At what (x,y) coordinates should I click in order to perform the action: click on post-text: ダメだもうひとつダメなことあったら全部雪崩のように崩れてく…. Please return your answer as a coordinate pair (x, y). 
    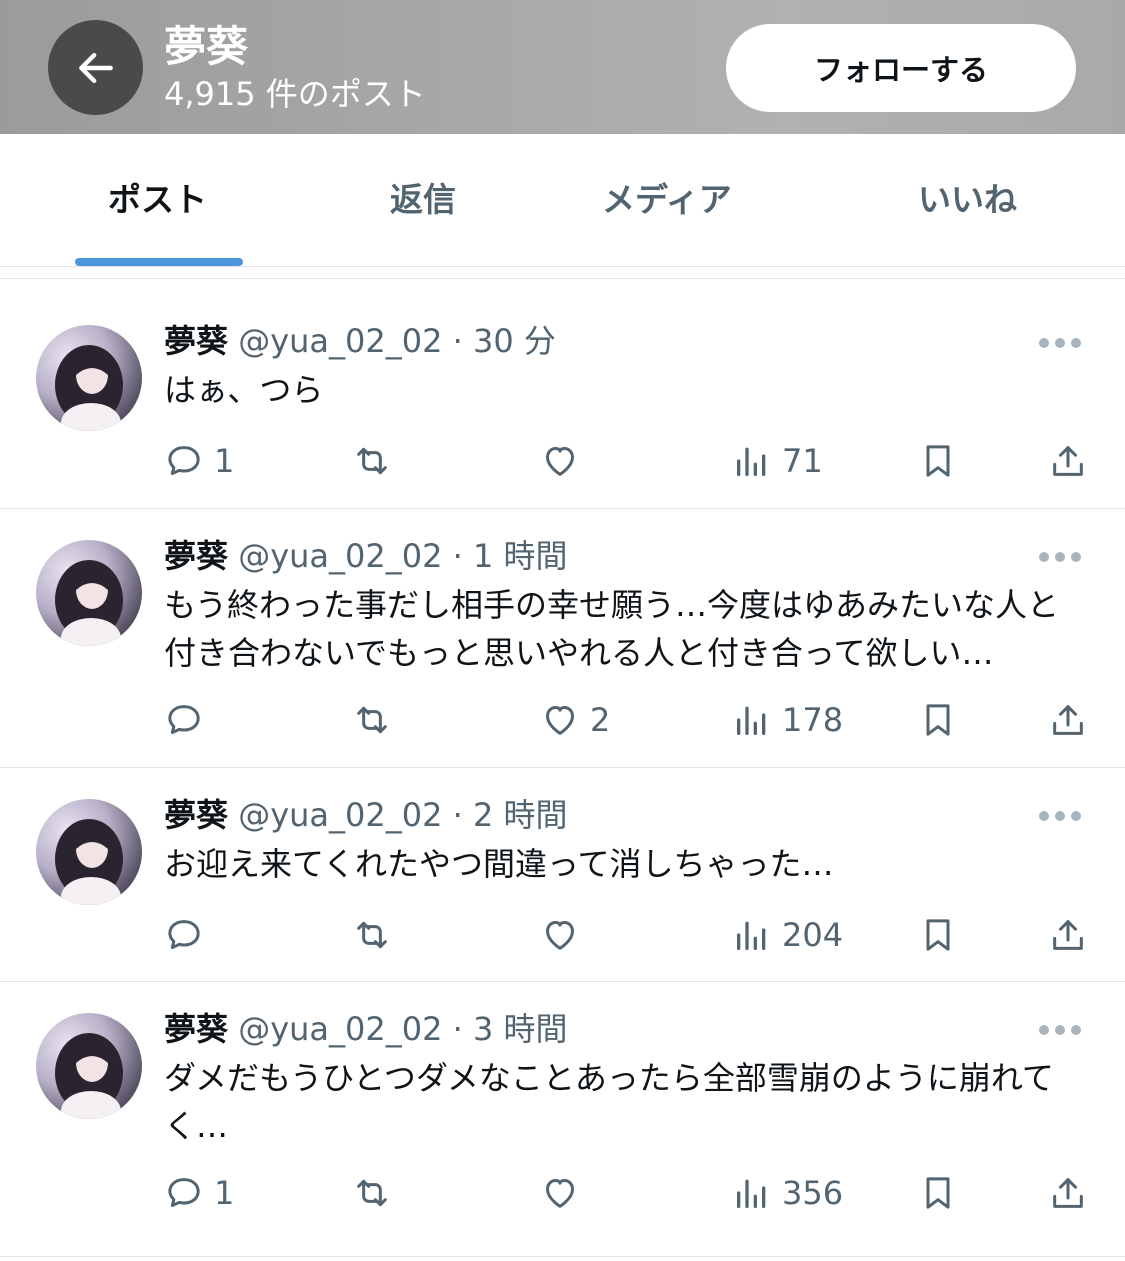
    Looking at the image, I should click on (609, 1102).